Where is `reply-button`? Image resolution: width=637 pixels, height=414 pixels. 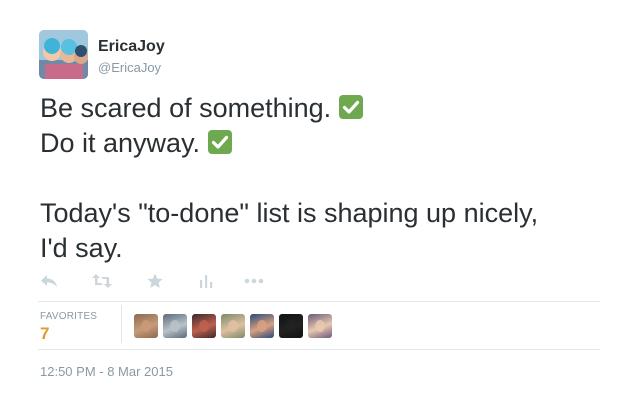
reply-button is located at coordinates (49, 281).